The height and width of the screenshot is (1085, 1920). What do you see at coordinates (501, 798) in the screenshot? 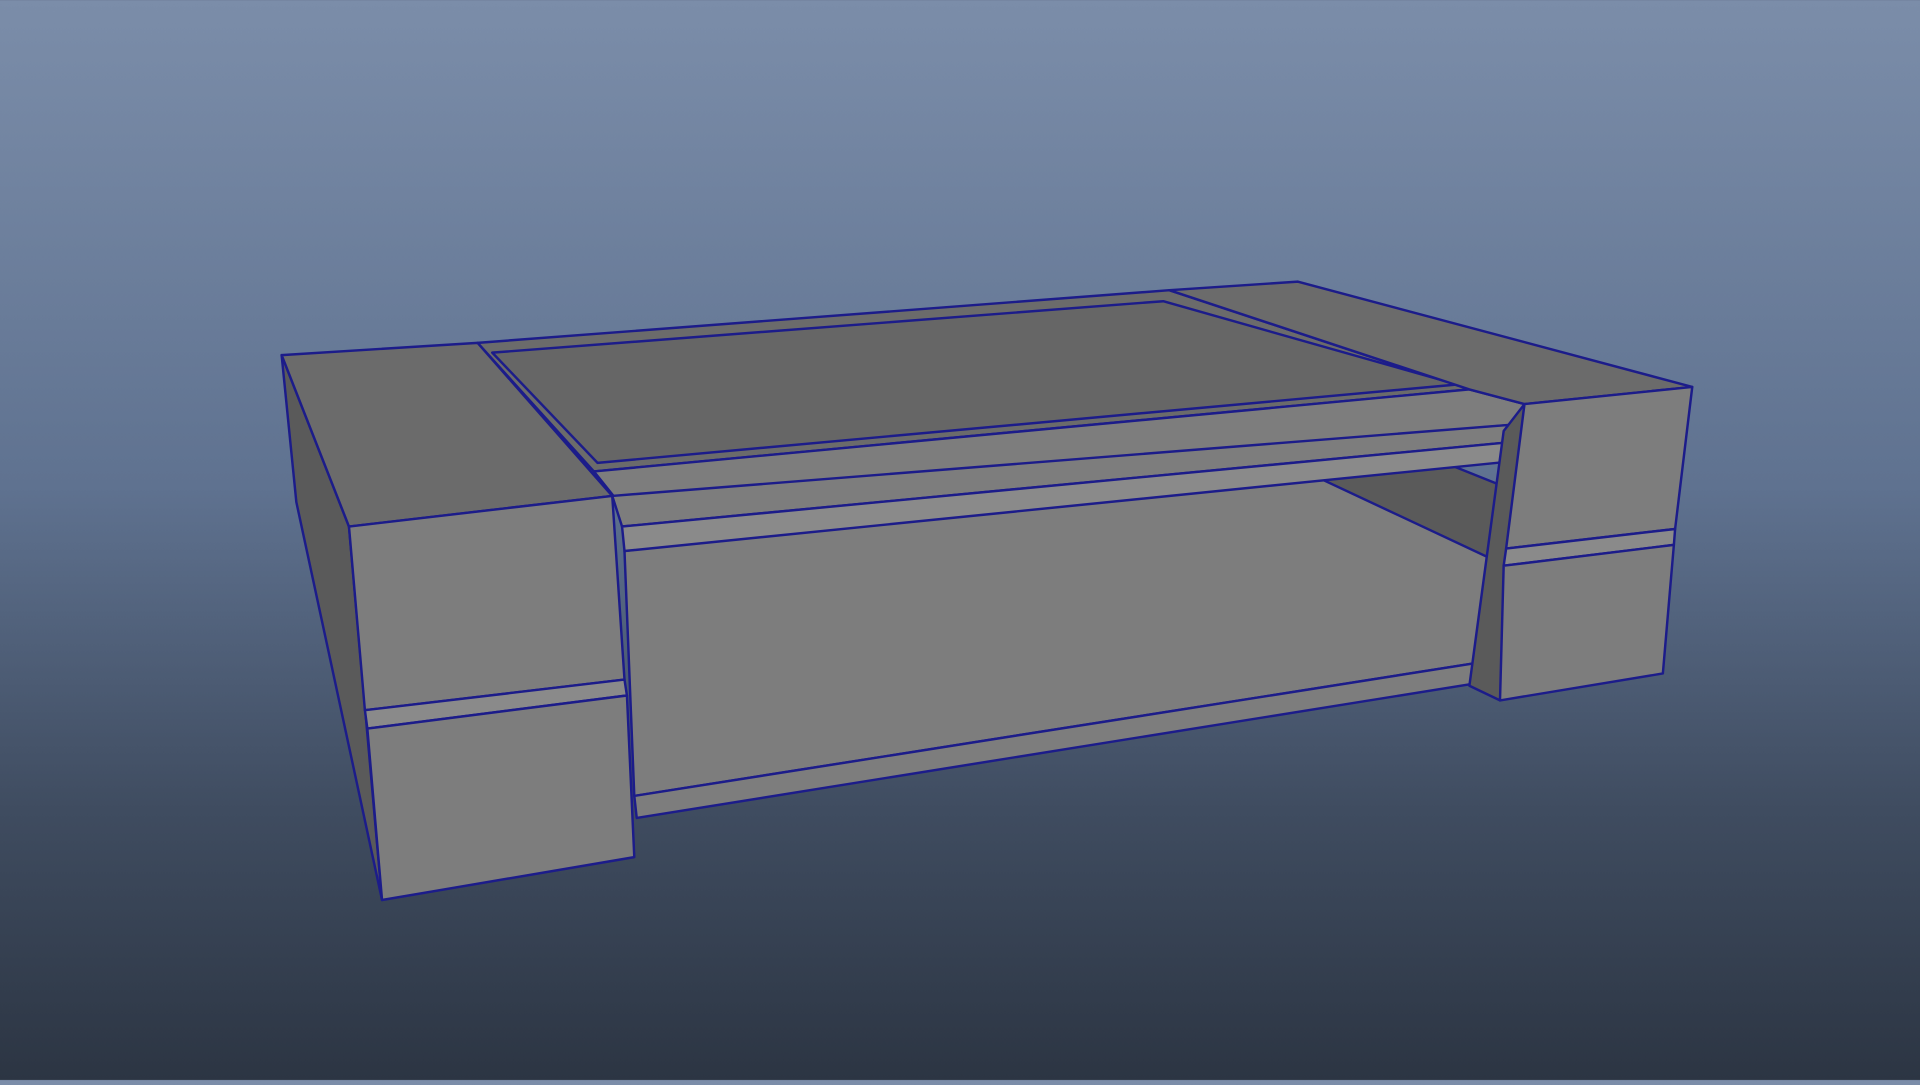
I see `left-block-front-lower` at bounding box center [501, 798].